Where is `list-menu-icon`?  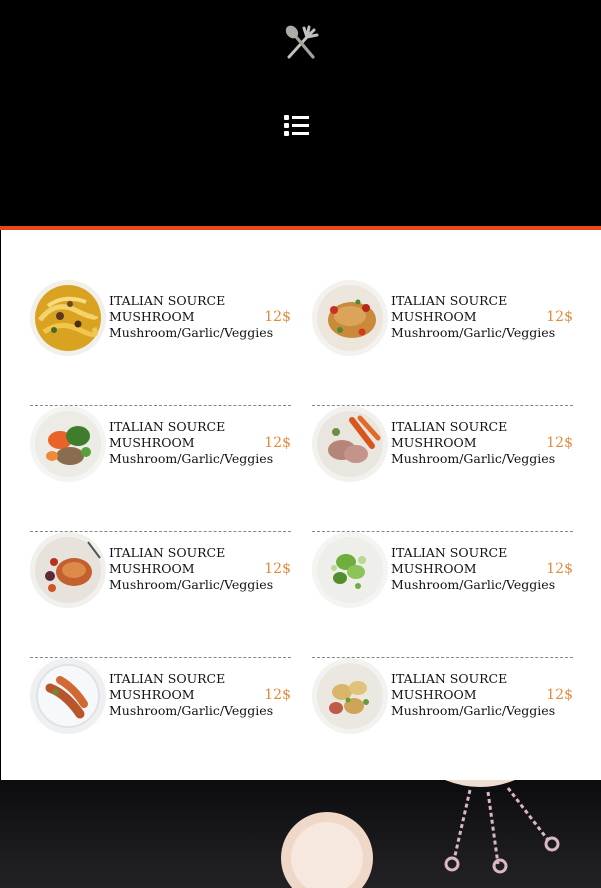 list-menu-icon is located at coordinates (297, 126).